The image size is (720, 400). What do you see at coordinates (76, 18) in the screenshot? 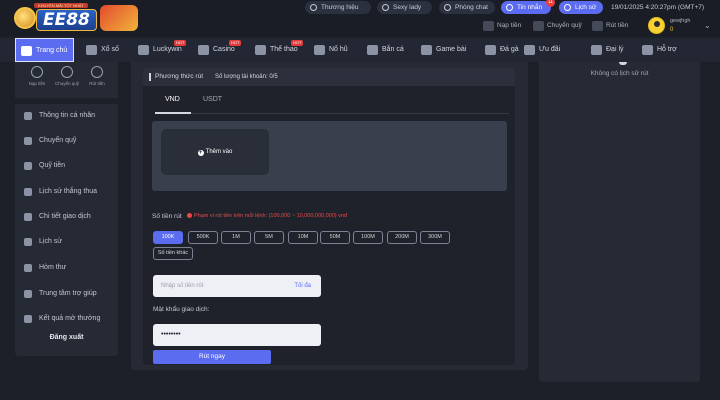
I see `brand-logo: EE88 KHUYẾN MÃI TỐT NHẤT` at bounding box center [76, 18].